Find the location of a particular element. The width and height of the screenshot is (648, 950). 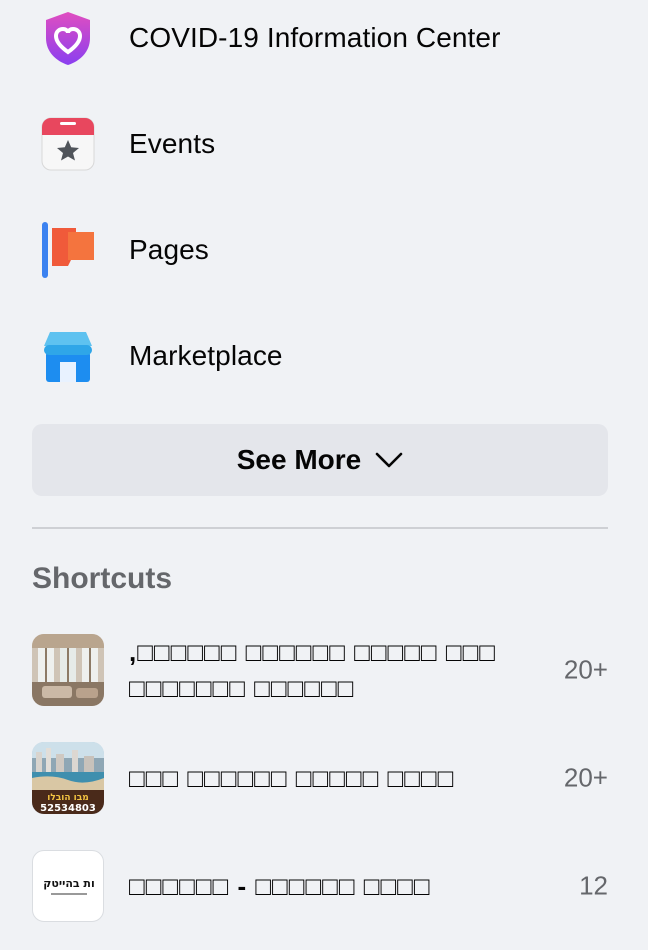

menu-item-label: Events is located at coordinates (172, 143).